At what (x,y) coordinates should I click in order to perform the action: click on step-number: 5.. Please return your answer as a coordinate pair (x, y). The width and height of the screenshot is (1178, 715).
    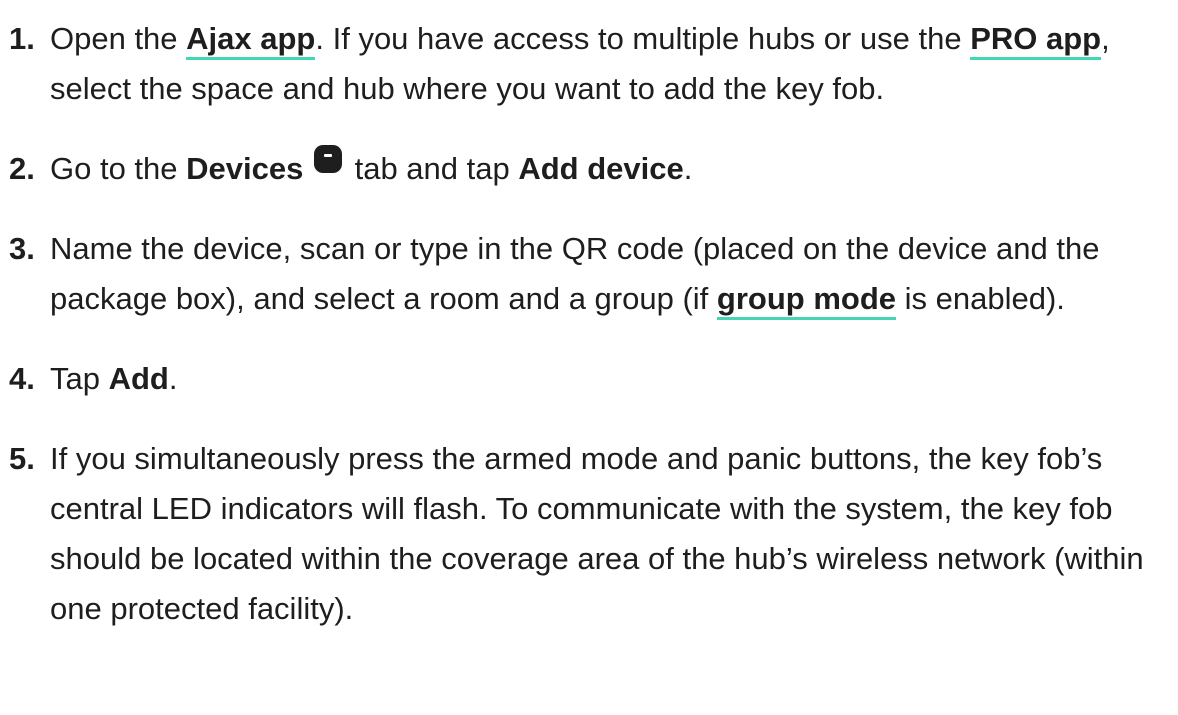
    Looking at the image, I should click on (22, 458).